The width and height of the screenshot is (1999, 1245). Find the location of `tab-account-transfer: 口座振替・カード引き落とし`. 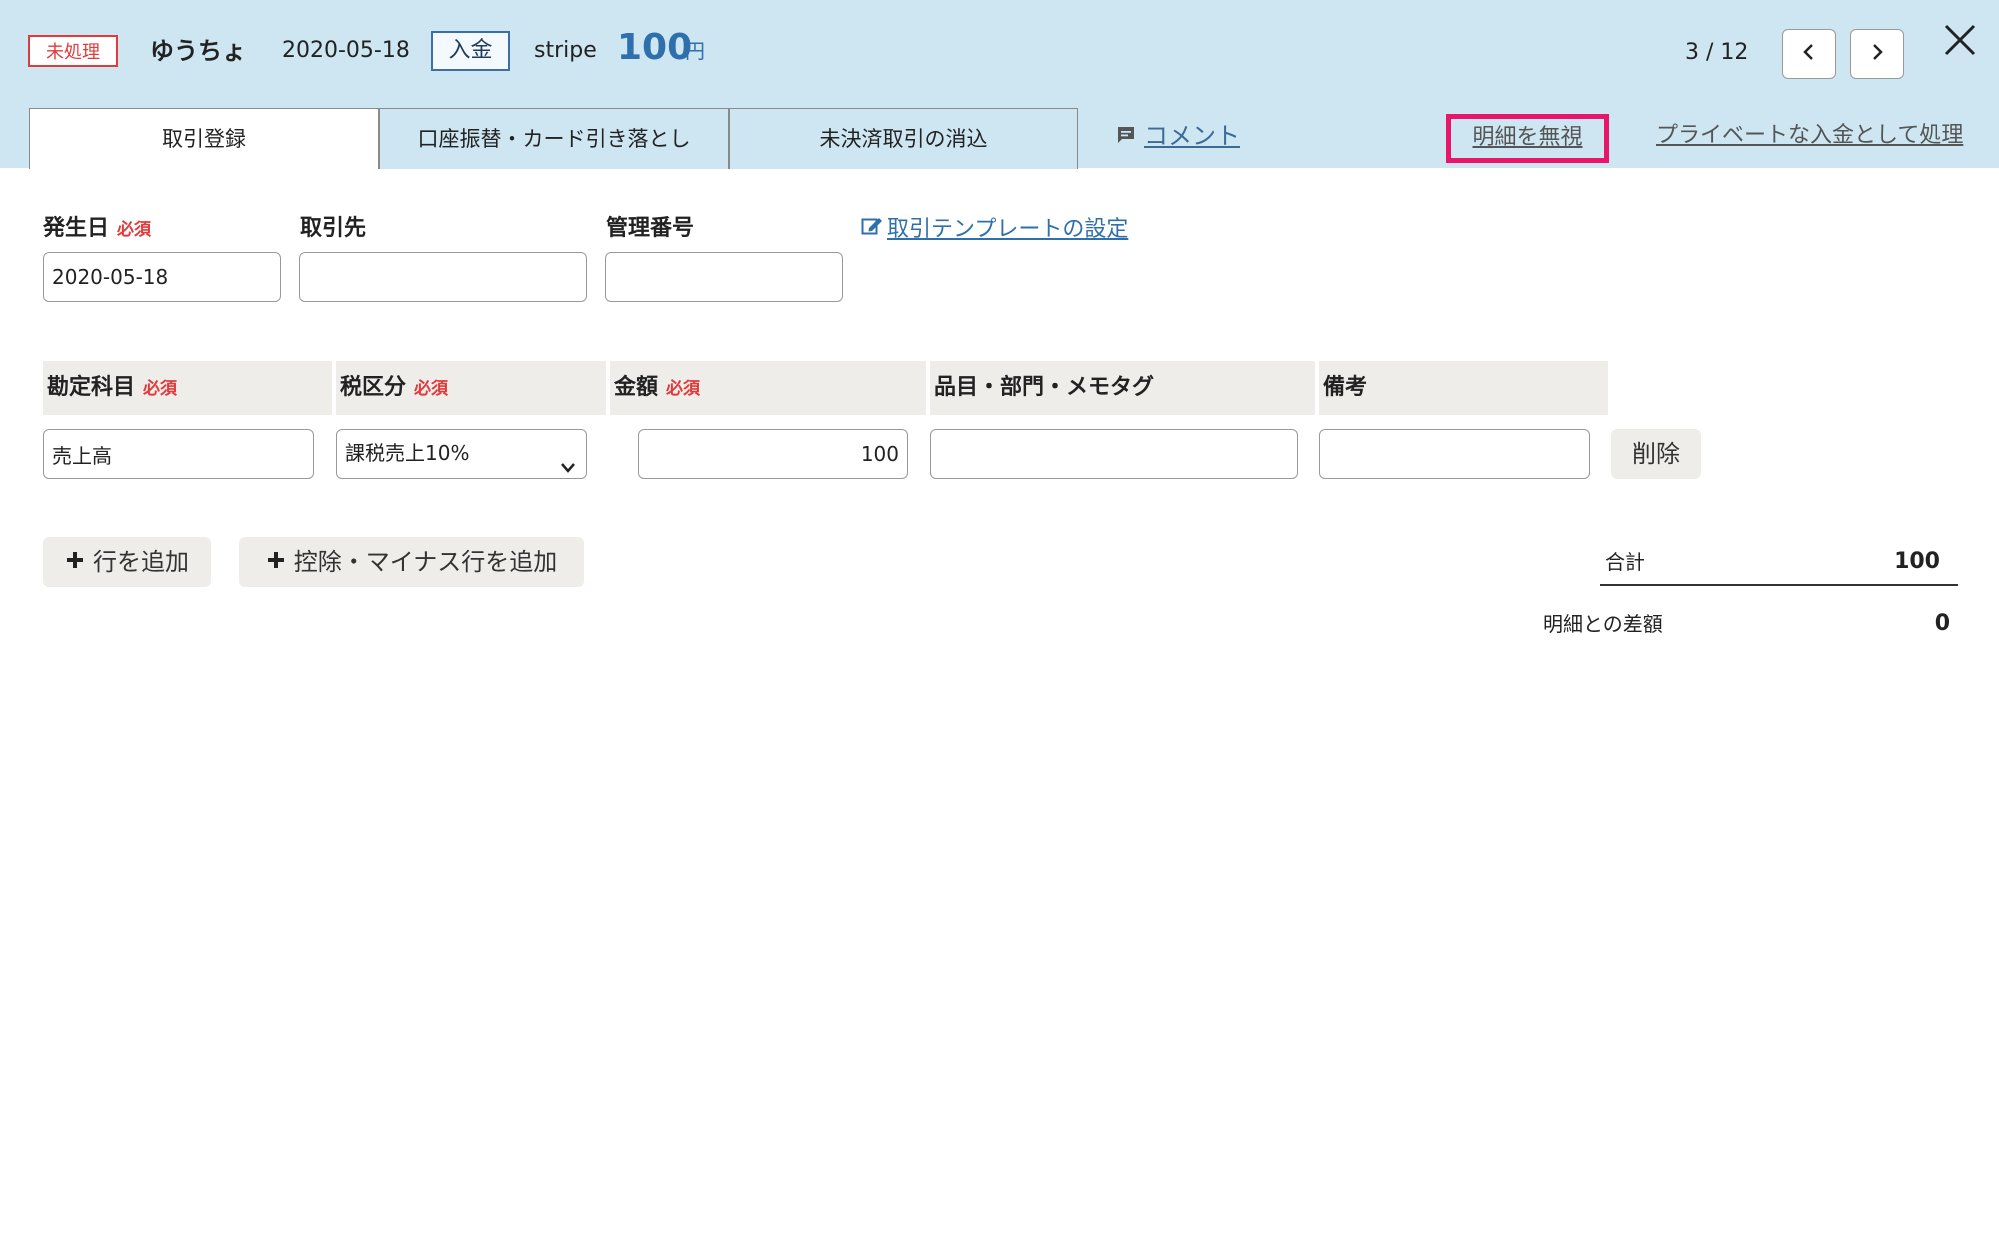

tab-account-transfer: 口座振替・カード引き落とし is located at coordinates (554, 138).